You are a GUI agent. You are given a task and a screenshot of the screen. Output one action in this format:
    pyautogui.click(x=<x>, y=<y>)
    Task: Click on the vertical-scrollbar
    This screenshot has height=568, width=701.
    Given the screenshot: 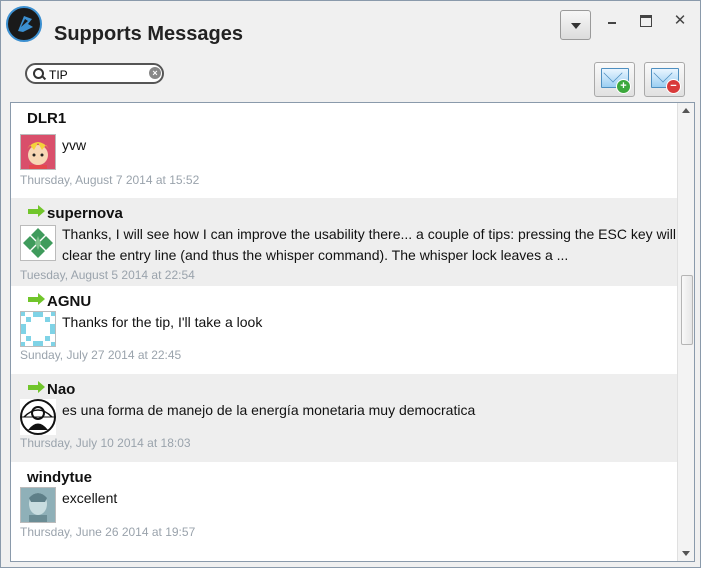 What is the action you would take?
    pyautogui.click(x=685, y=332)
    